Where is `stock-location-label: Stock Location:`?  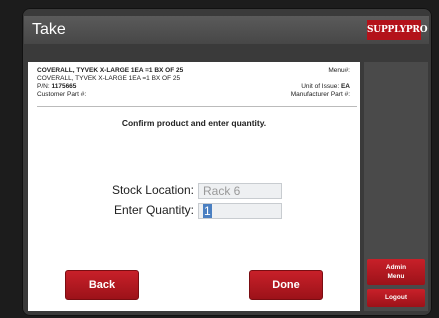
stock-location-label: Stock Location: is located at coordinates (152, 190).